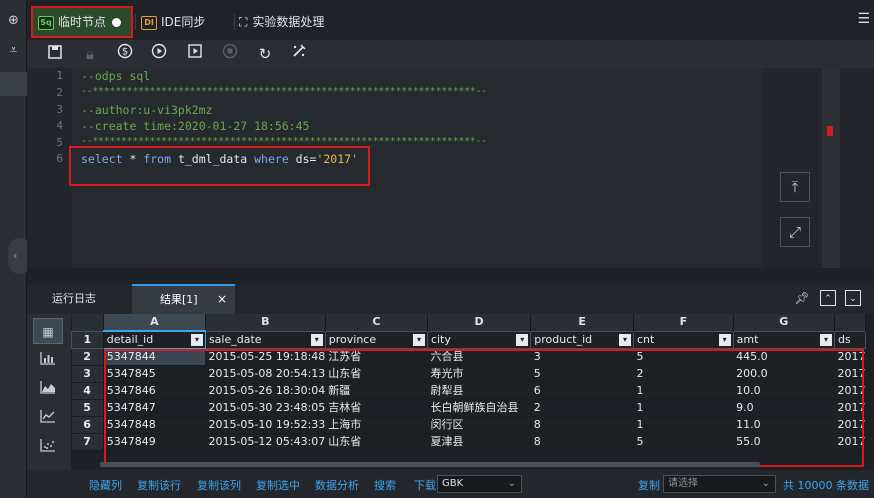 Image resolution: width=874 pixels, height=498 pixels. I want to click on tab-divider, so click(135, 22).